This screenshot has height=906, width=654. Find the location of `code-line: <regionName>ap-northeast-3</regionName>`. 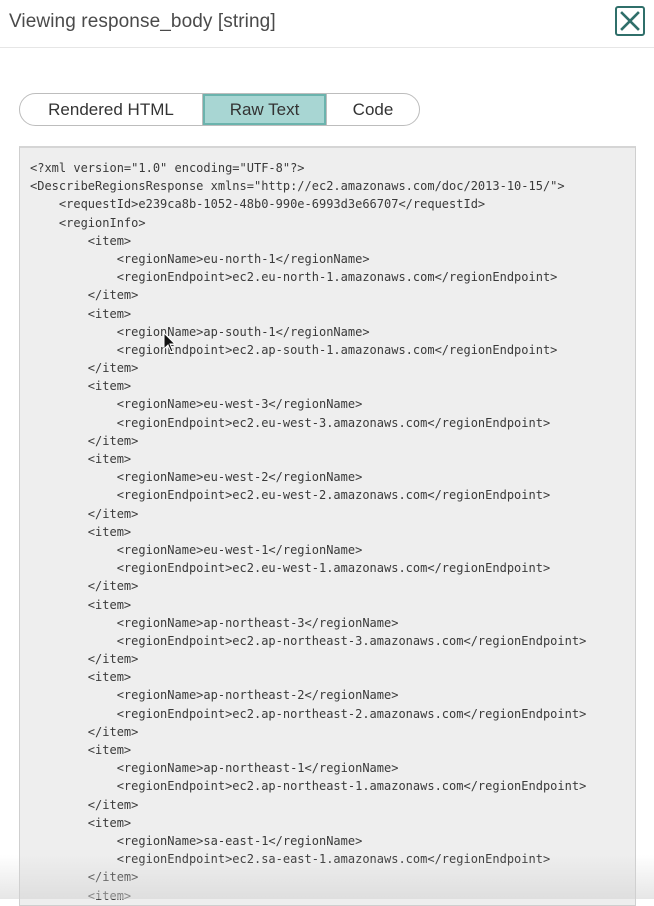

code-line: <regionName>ap-northeast-3</regionName> is located at coordinates (214, 622).